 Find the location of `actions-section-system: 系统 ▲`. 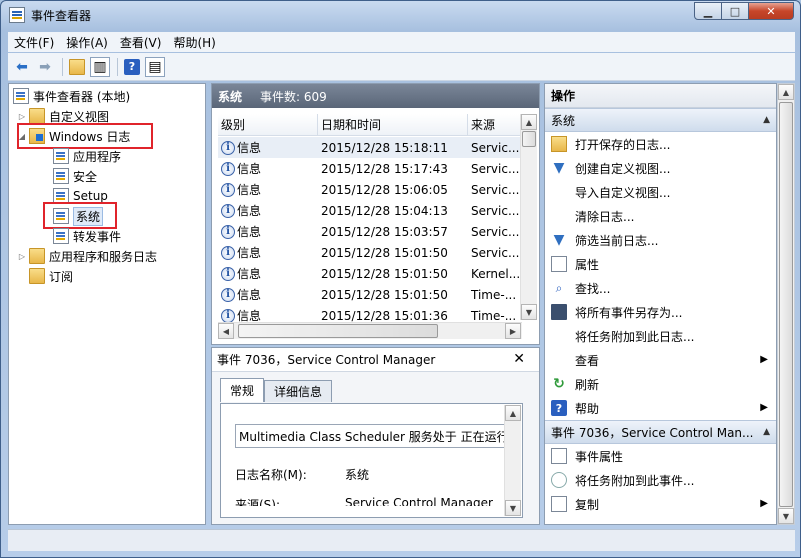

actions-section-system: 系统 ▲ is located at coordinates (660, 120).